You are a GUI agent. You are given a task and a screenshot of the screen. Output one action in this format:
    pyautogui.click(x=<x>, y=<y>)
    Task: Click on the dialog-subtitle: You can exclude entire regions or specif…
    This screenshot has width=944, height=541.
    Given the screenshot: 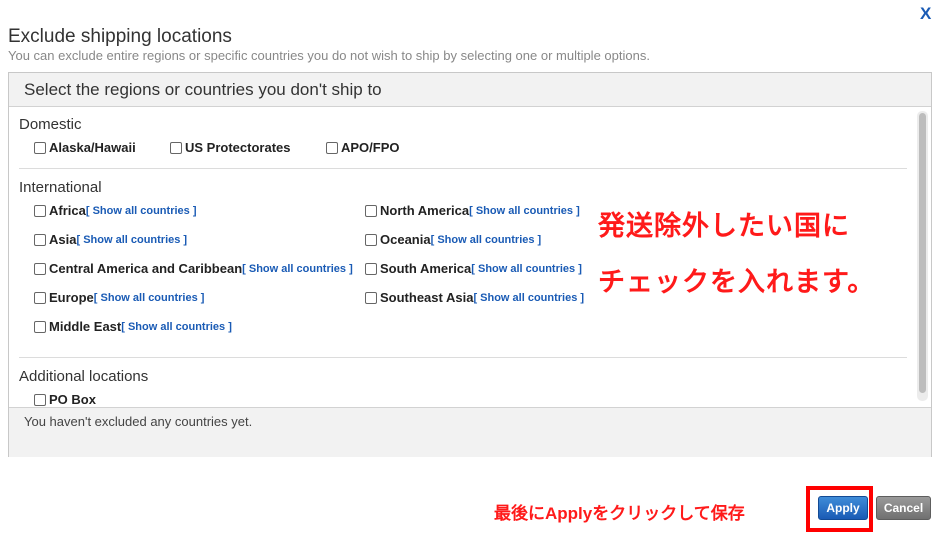 What is the action you would take?
    pyautogui.click(x=329, y=55)
    